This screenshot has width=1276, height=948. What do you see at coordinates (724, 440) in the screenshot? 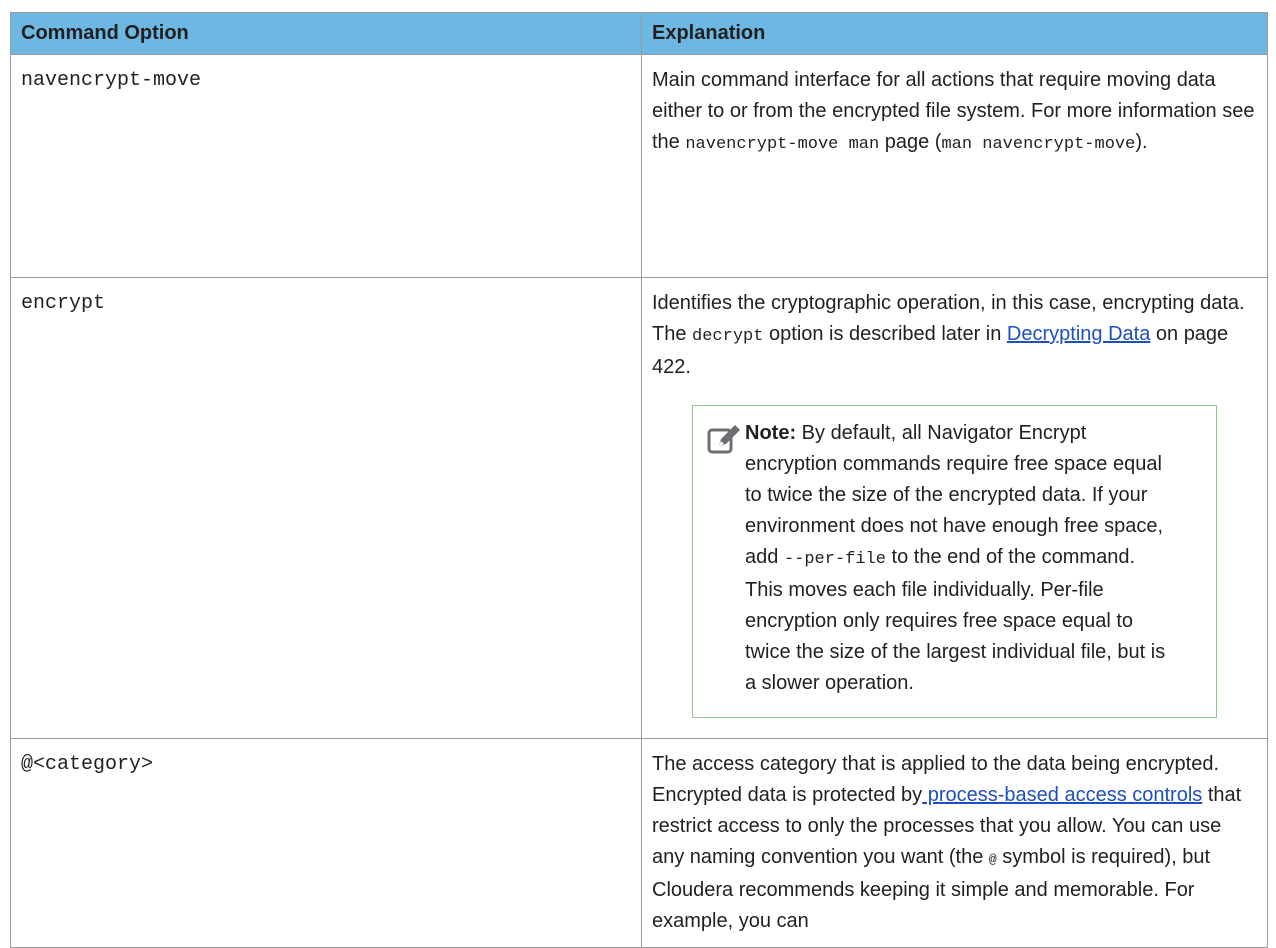
I see `note-pencil-icon` at bounding box center [724, 440].